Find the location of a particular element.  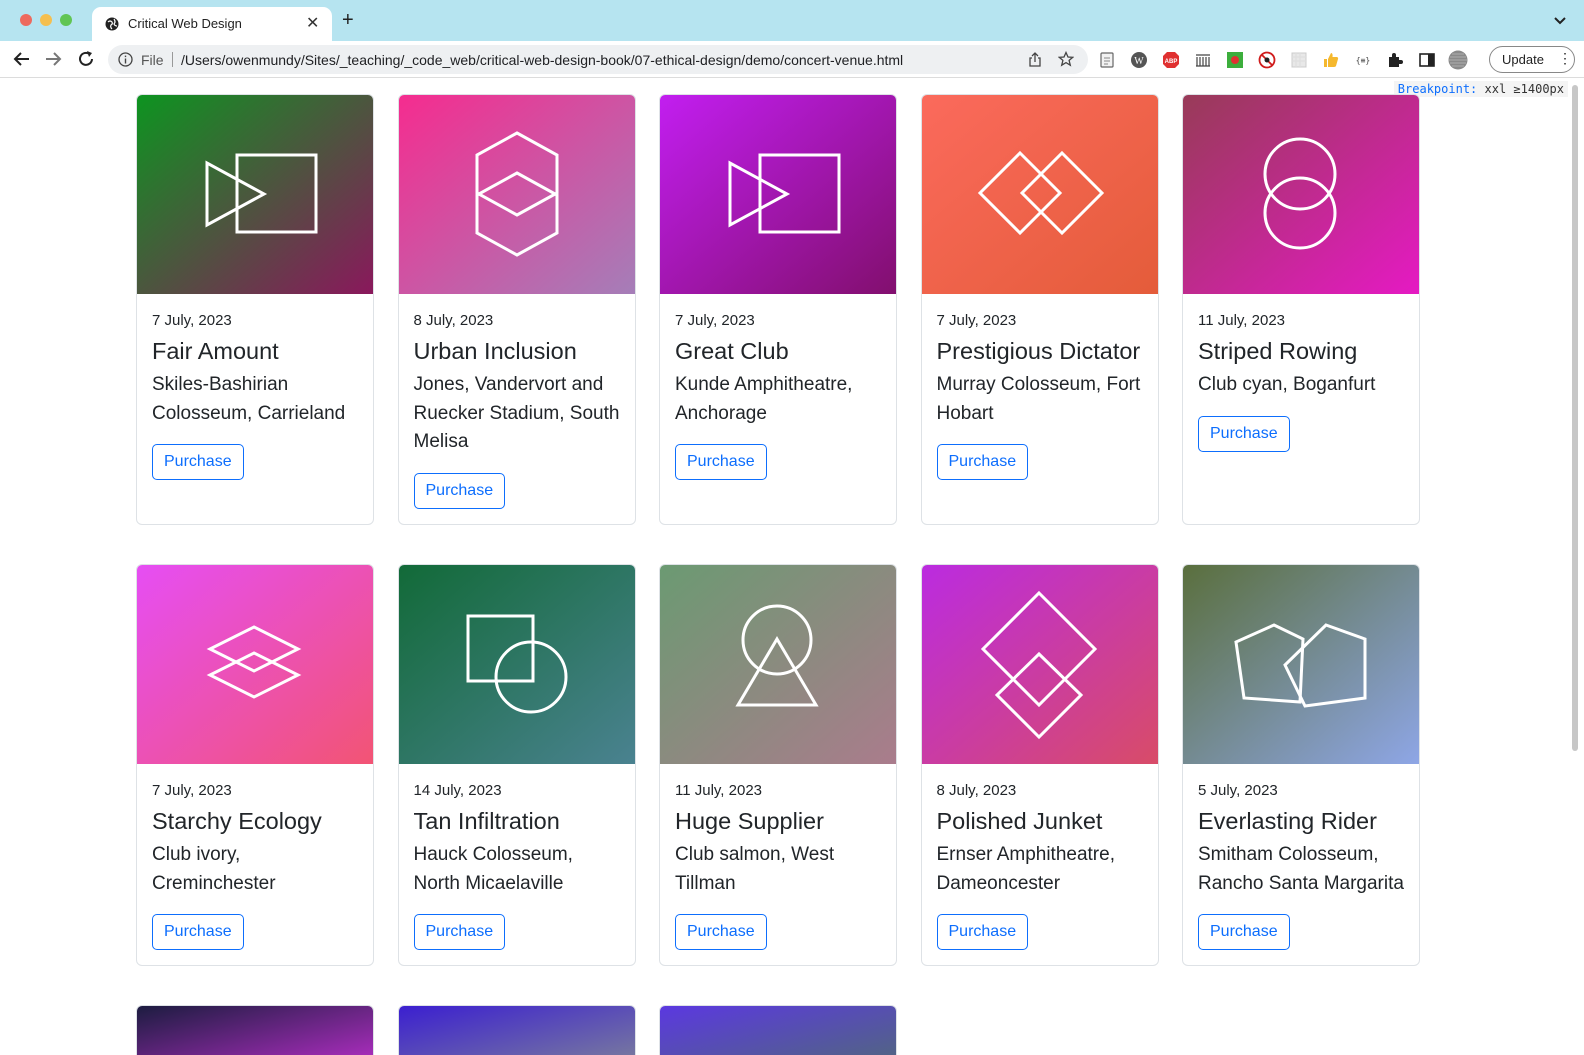

concert-title: Huge Supplier is located at coordinates (749, 821).